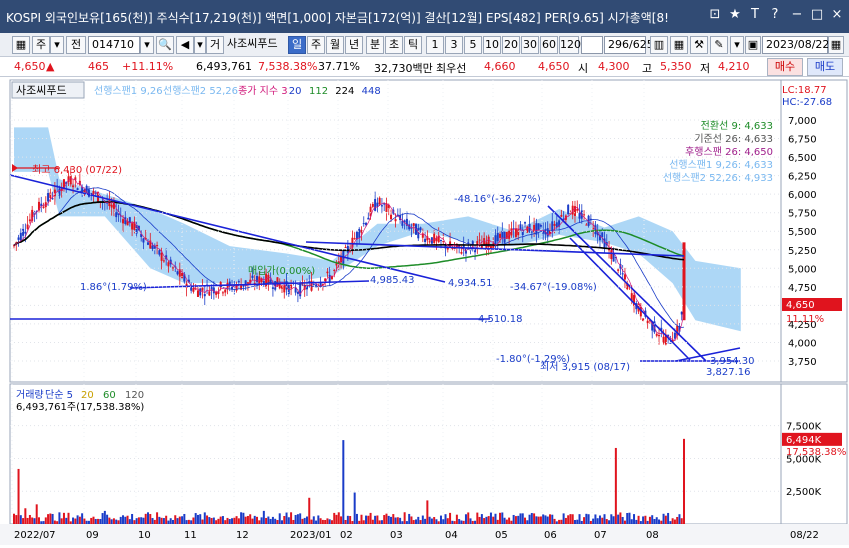 This screenshot has height=548, width=849. I want to click on grid2-icon: ▦, so click(679, 45).